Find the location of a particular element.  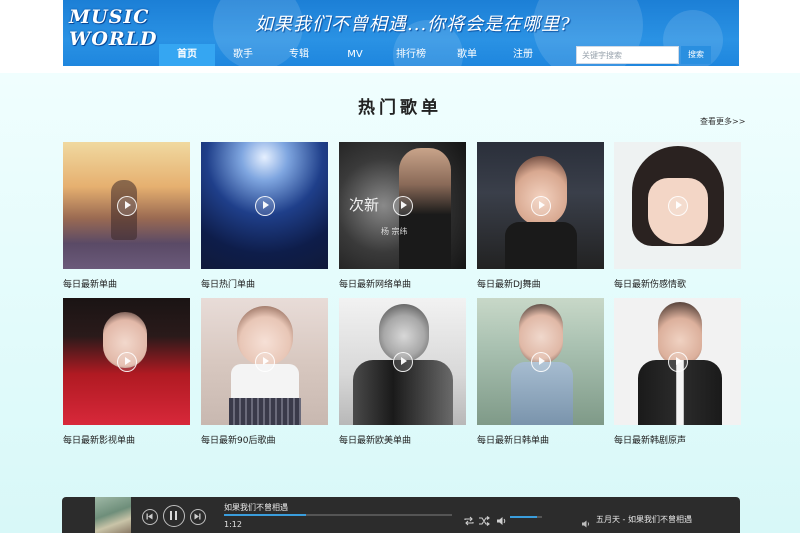

speaker-icon is located at coordinates (586, 520).